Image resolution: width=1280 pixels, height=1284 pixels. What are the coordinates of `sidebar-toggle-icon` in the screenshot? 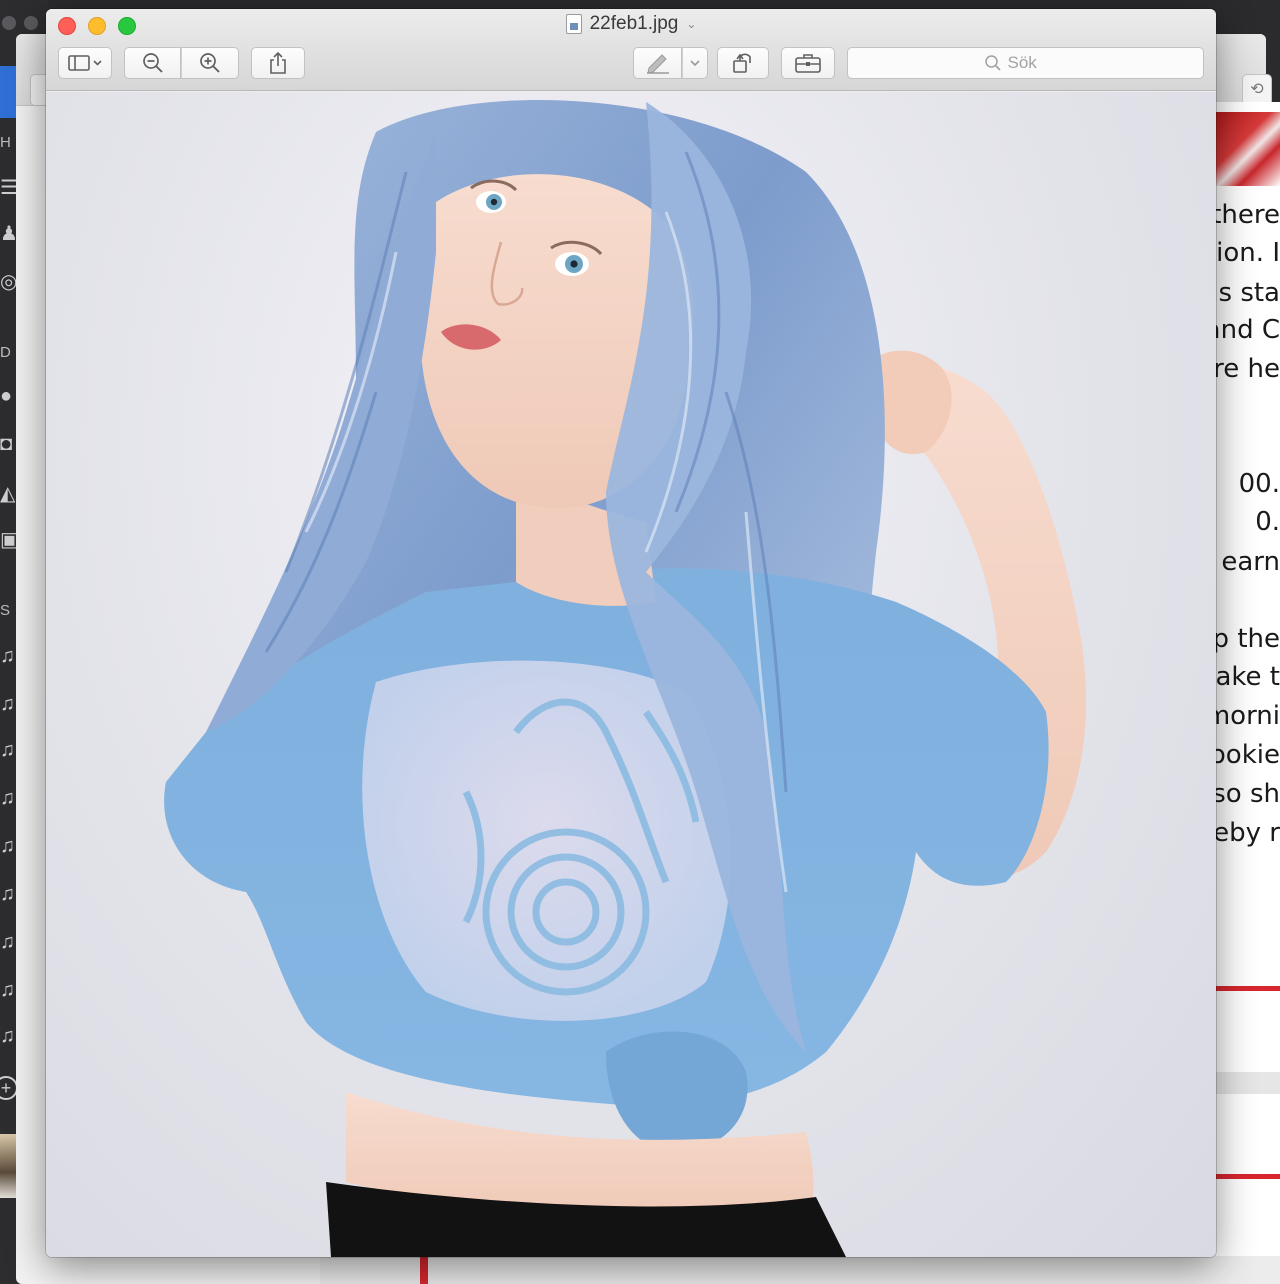 It's located at (85, 63).